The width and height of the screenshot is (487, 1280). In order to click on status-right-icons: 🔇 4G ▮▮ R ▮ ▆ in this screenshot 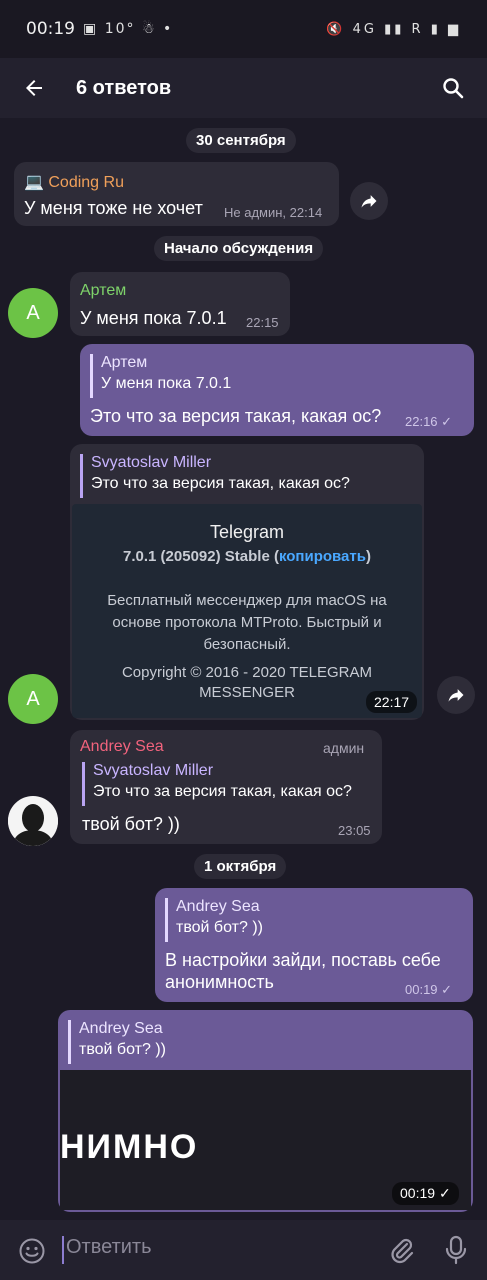, I will do `click(393, 29)`.